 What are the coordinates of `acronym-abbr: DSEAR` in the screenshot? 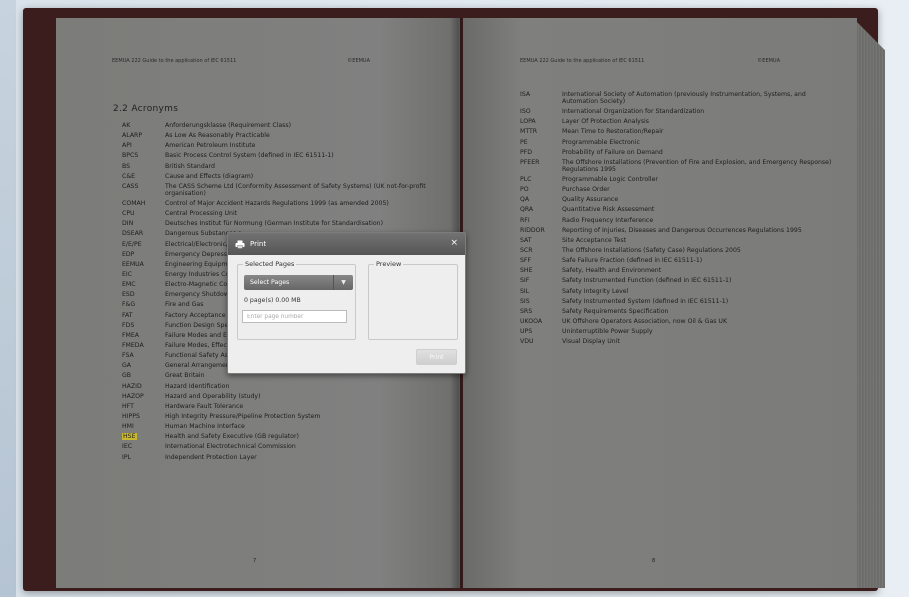 It's located at (143, 233).